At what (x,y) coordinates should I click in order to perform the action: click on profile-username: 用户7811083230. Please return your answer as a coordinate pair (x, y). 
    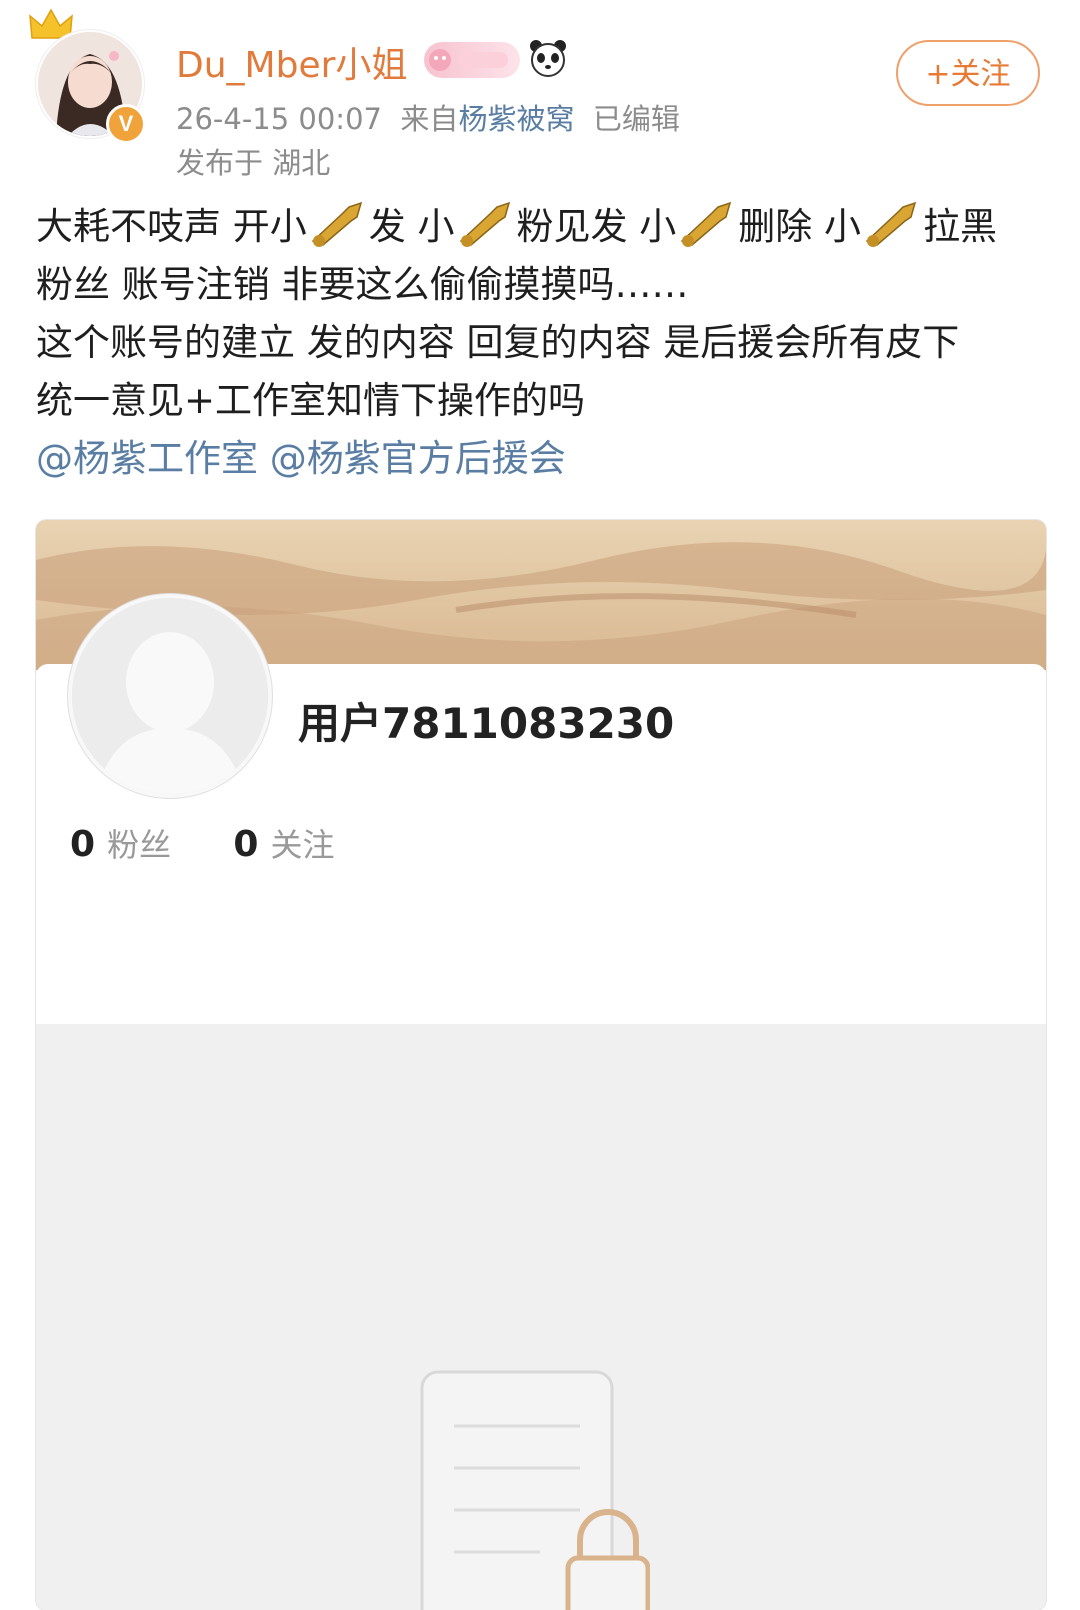
    Looking at the image, I should click on (486, 723).